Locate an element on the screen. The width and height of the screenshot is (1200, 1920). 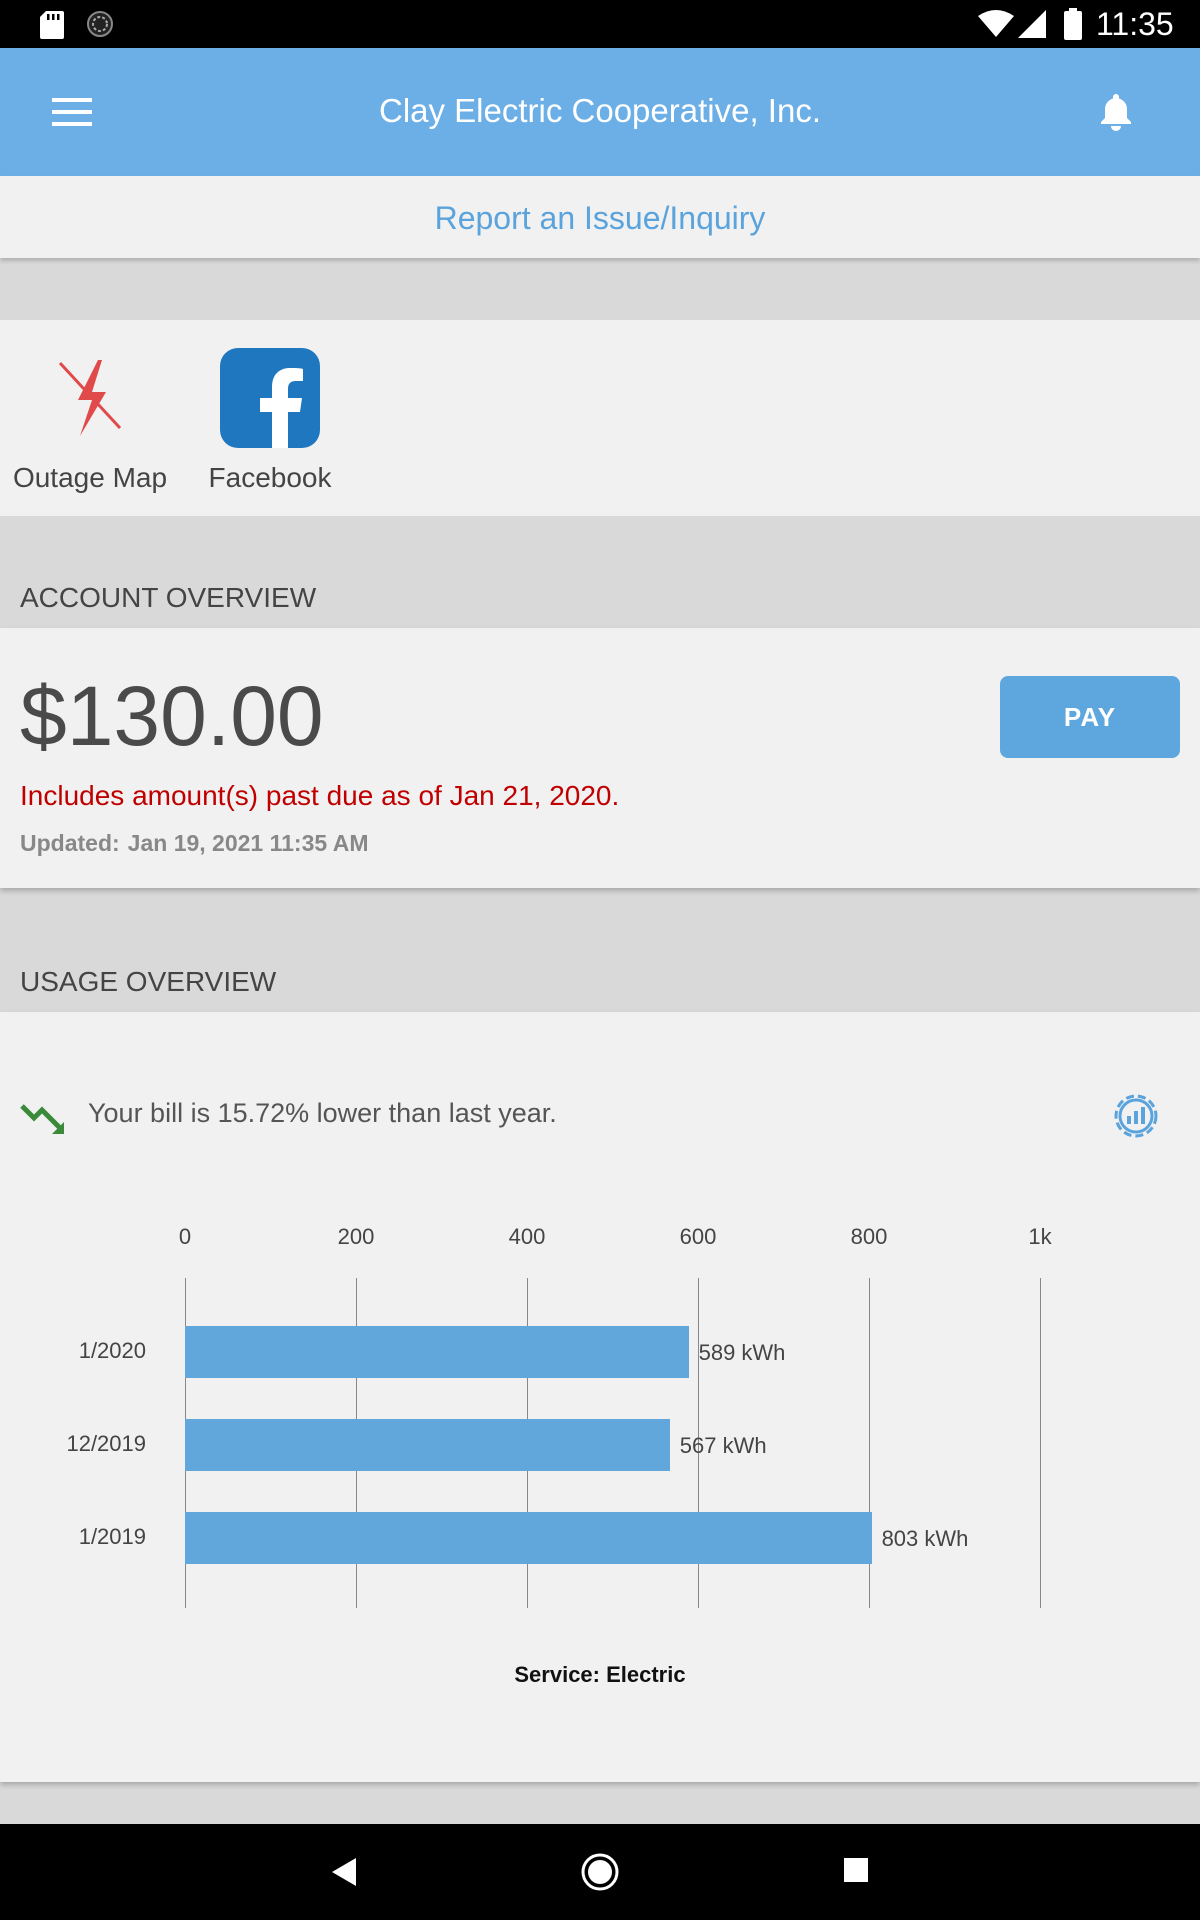
x-tick-label: 200 is located at coordinates (356, 1236).